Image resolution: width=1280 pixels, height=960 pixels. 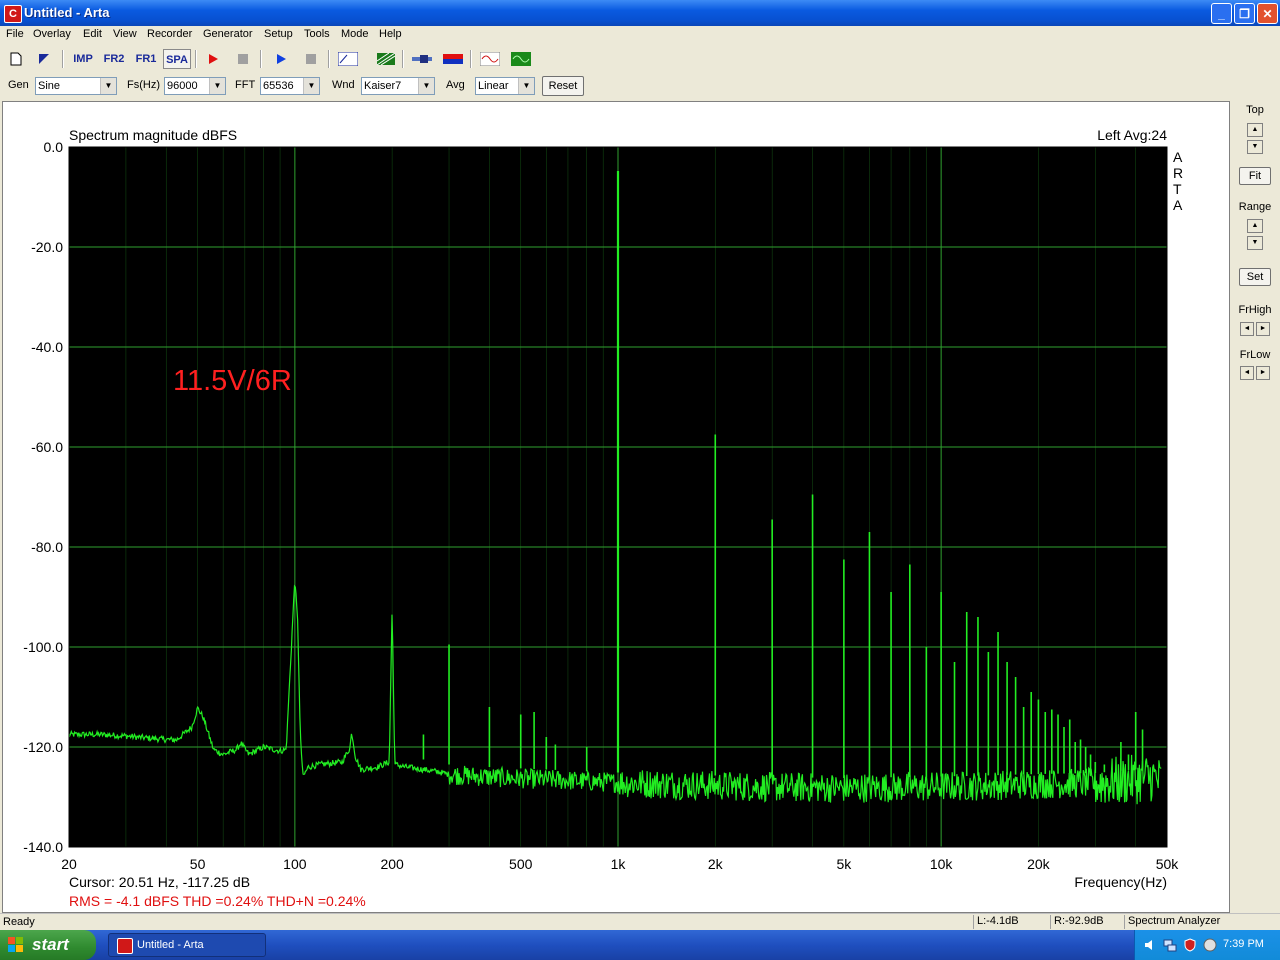 I want to click on menu-recorder: Recorder, so click(x=169, y=34).